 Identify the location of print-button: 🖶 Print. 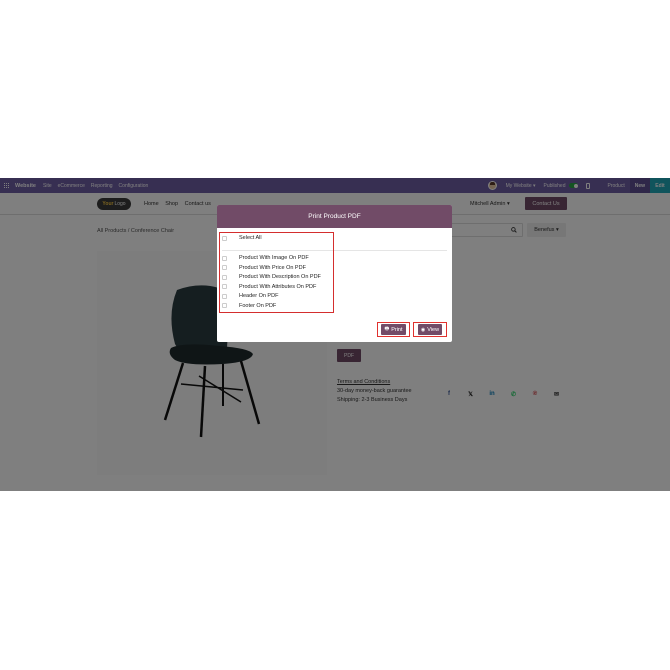
(393, 329).